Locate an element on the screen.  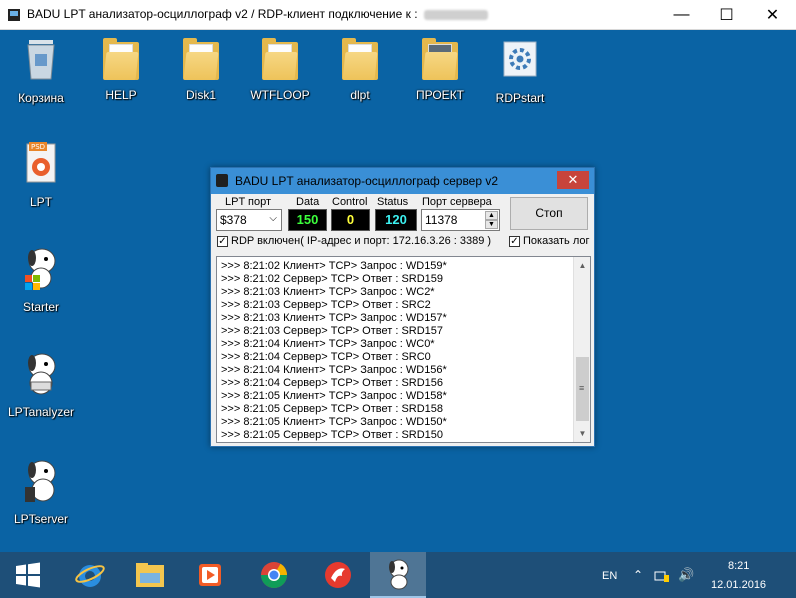
volume-icon: 🔊 is located at coordinates (686, 575).